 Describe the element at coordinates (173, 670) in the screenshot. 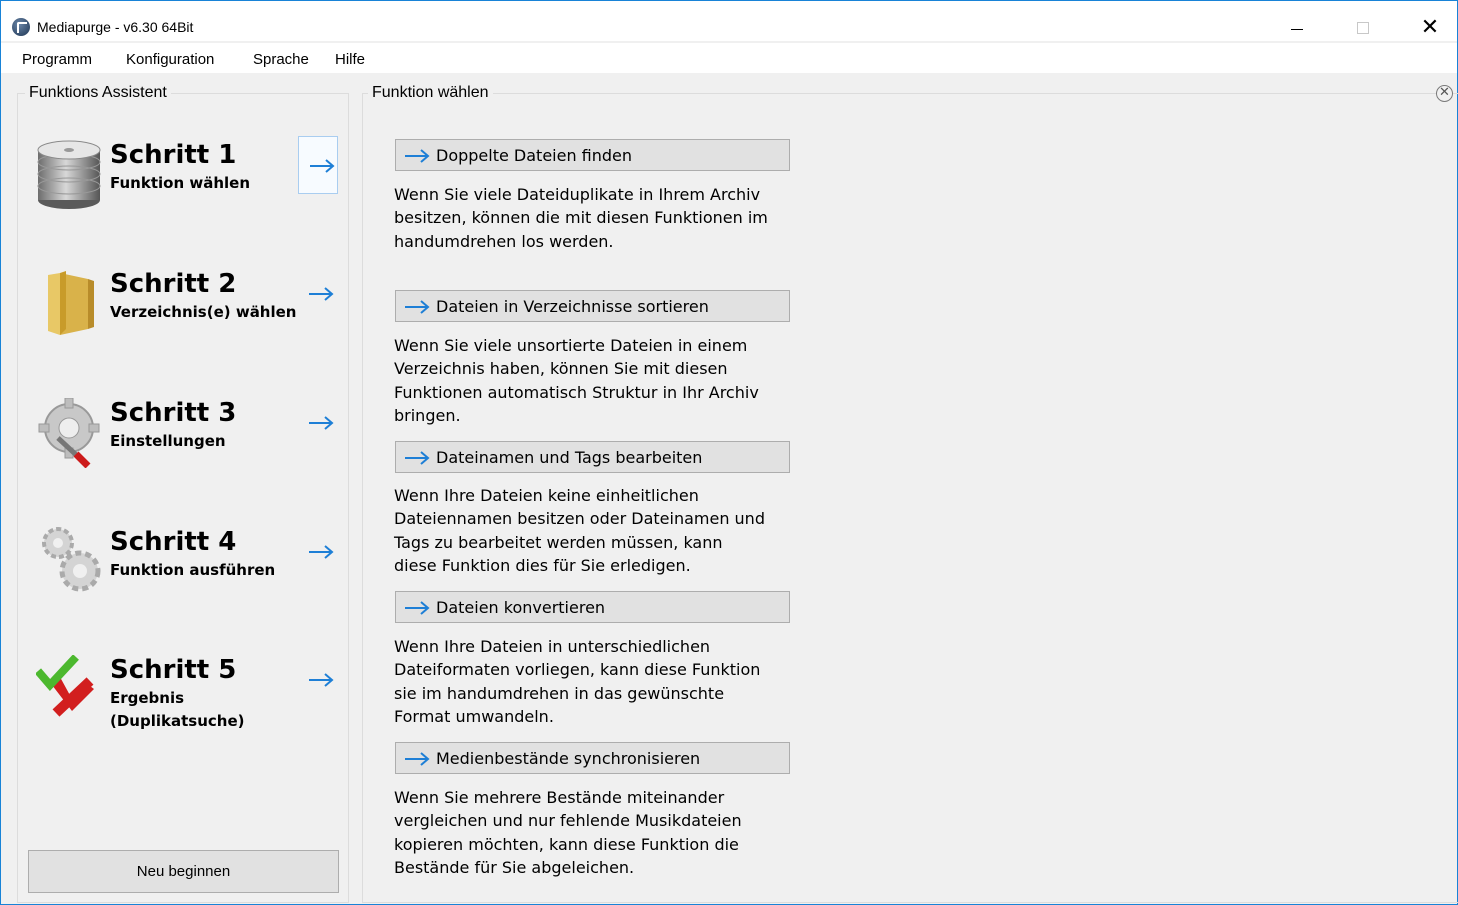

I see `step-5-title: Schritt 5` at that location.